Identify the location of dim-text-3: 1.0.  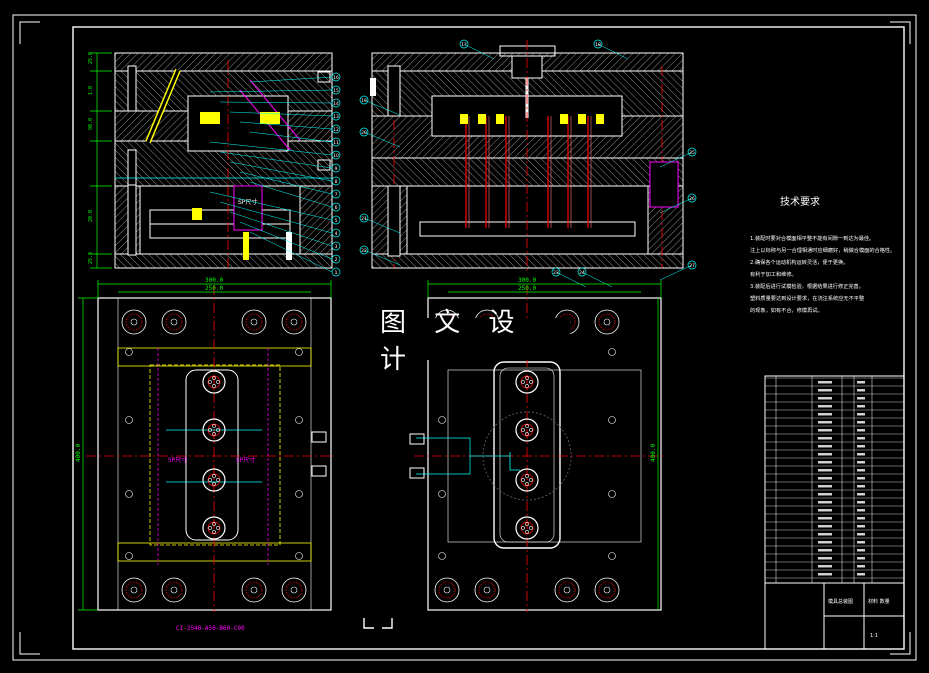
(91, 90).